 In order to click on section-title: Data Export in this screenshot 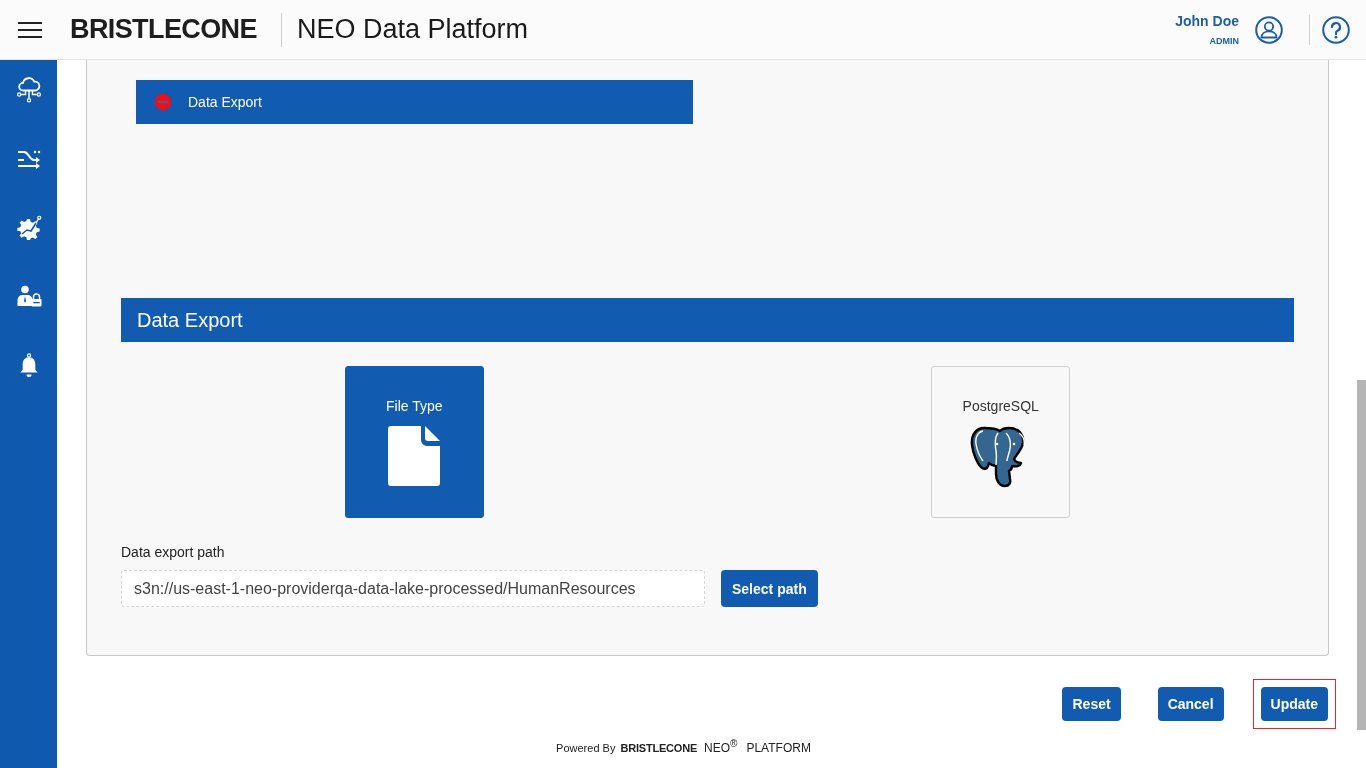, I will do `click(190, 320)`.